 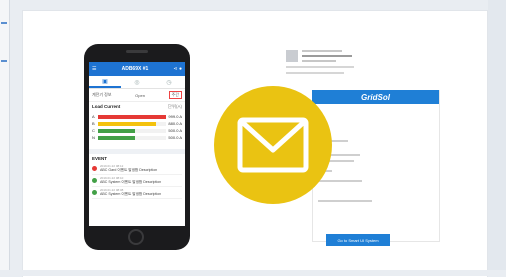 I want to click on mail-badge, so click(x=273, y=145).